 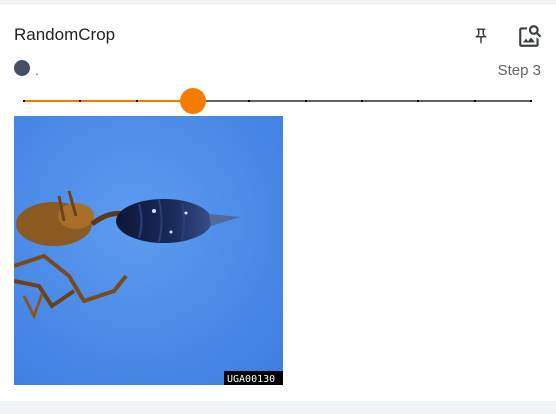 I want to click on image-search-button, so click(x=530, y=36).